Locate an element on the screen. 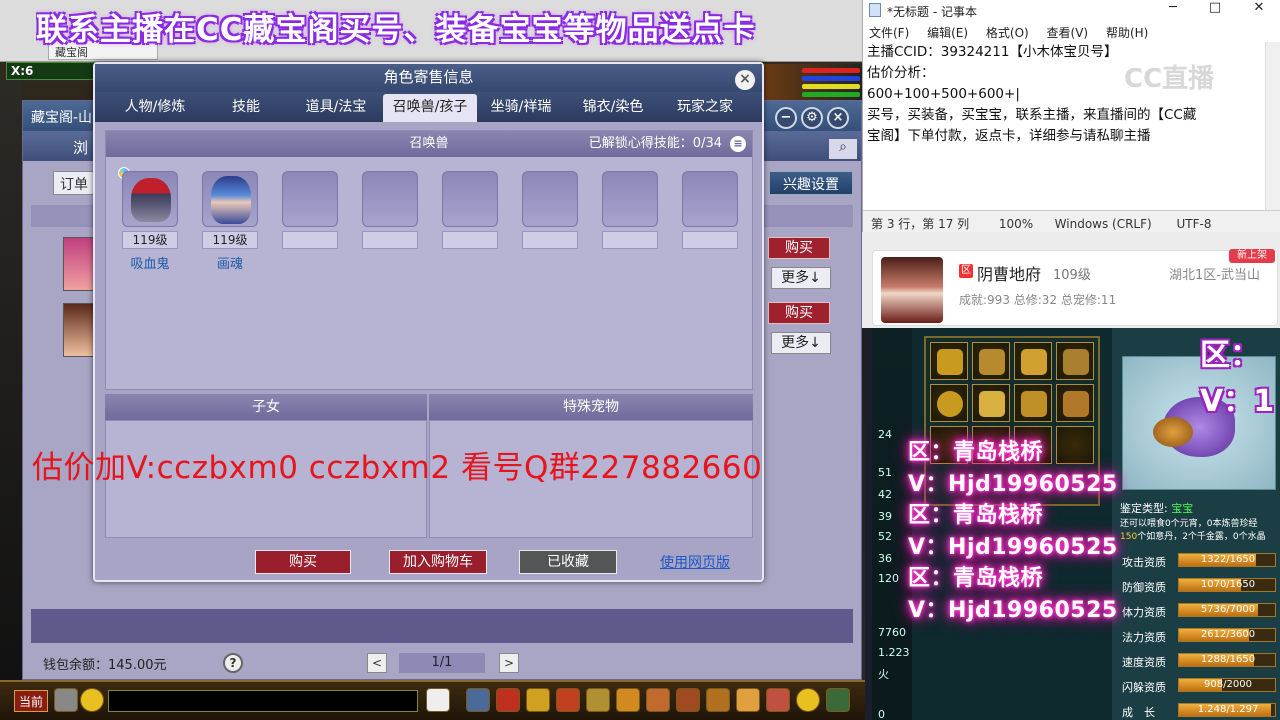 This screenshot has width=1280, height=720. player-status-bars is located at coordinates (813, 82).